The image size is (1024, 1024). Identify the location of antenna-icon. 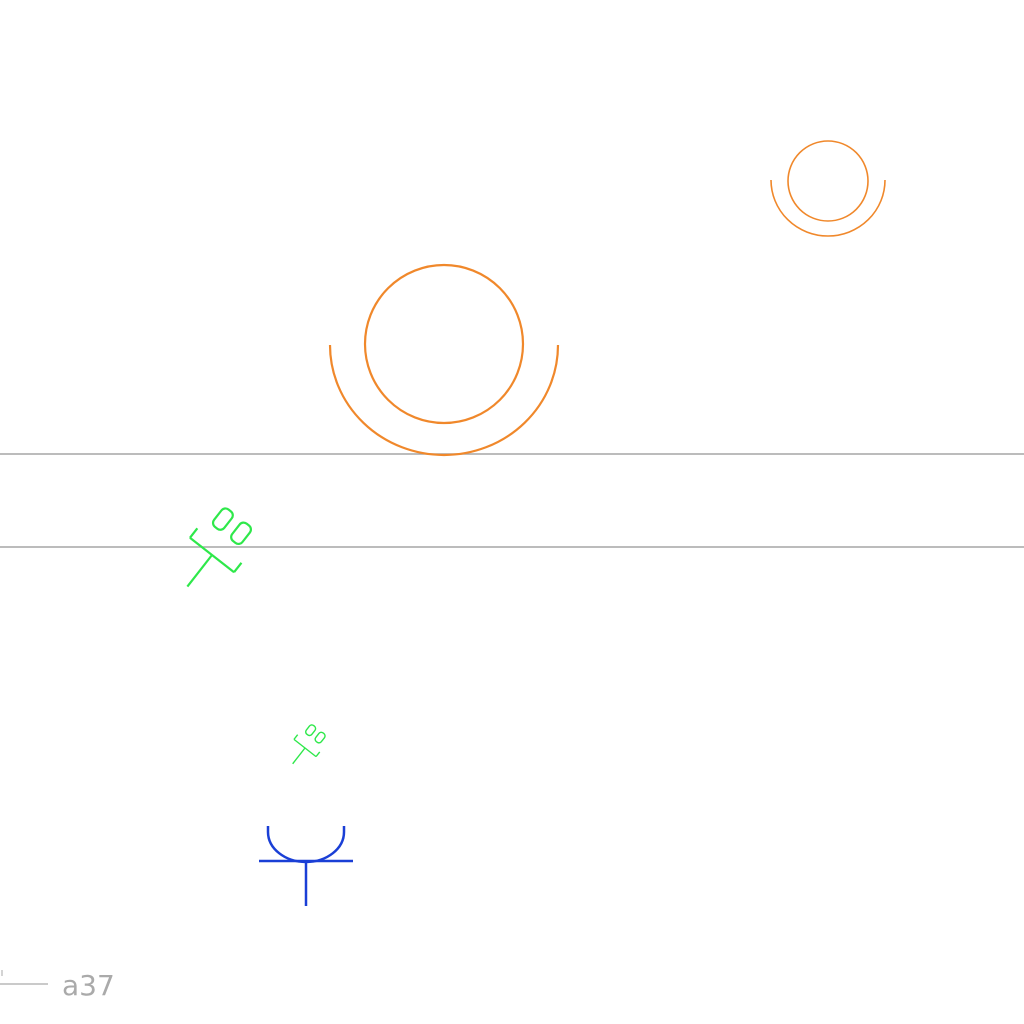
(306, 866).